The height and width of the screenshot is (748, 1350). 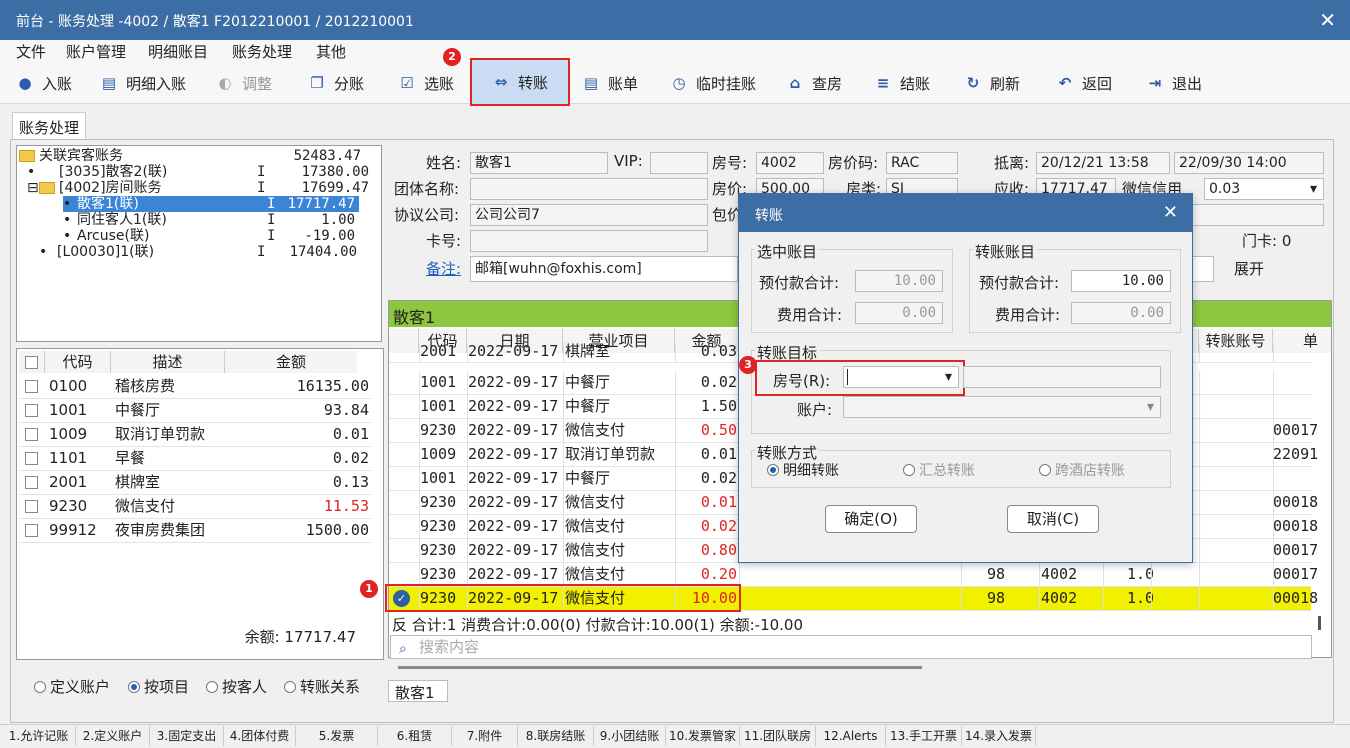 What do you see at coordinates (1249, 163) in the screenshot?
I see `departure-field: 22/09/30 14:00` at bounding box center [1249, 163].